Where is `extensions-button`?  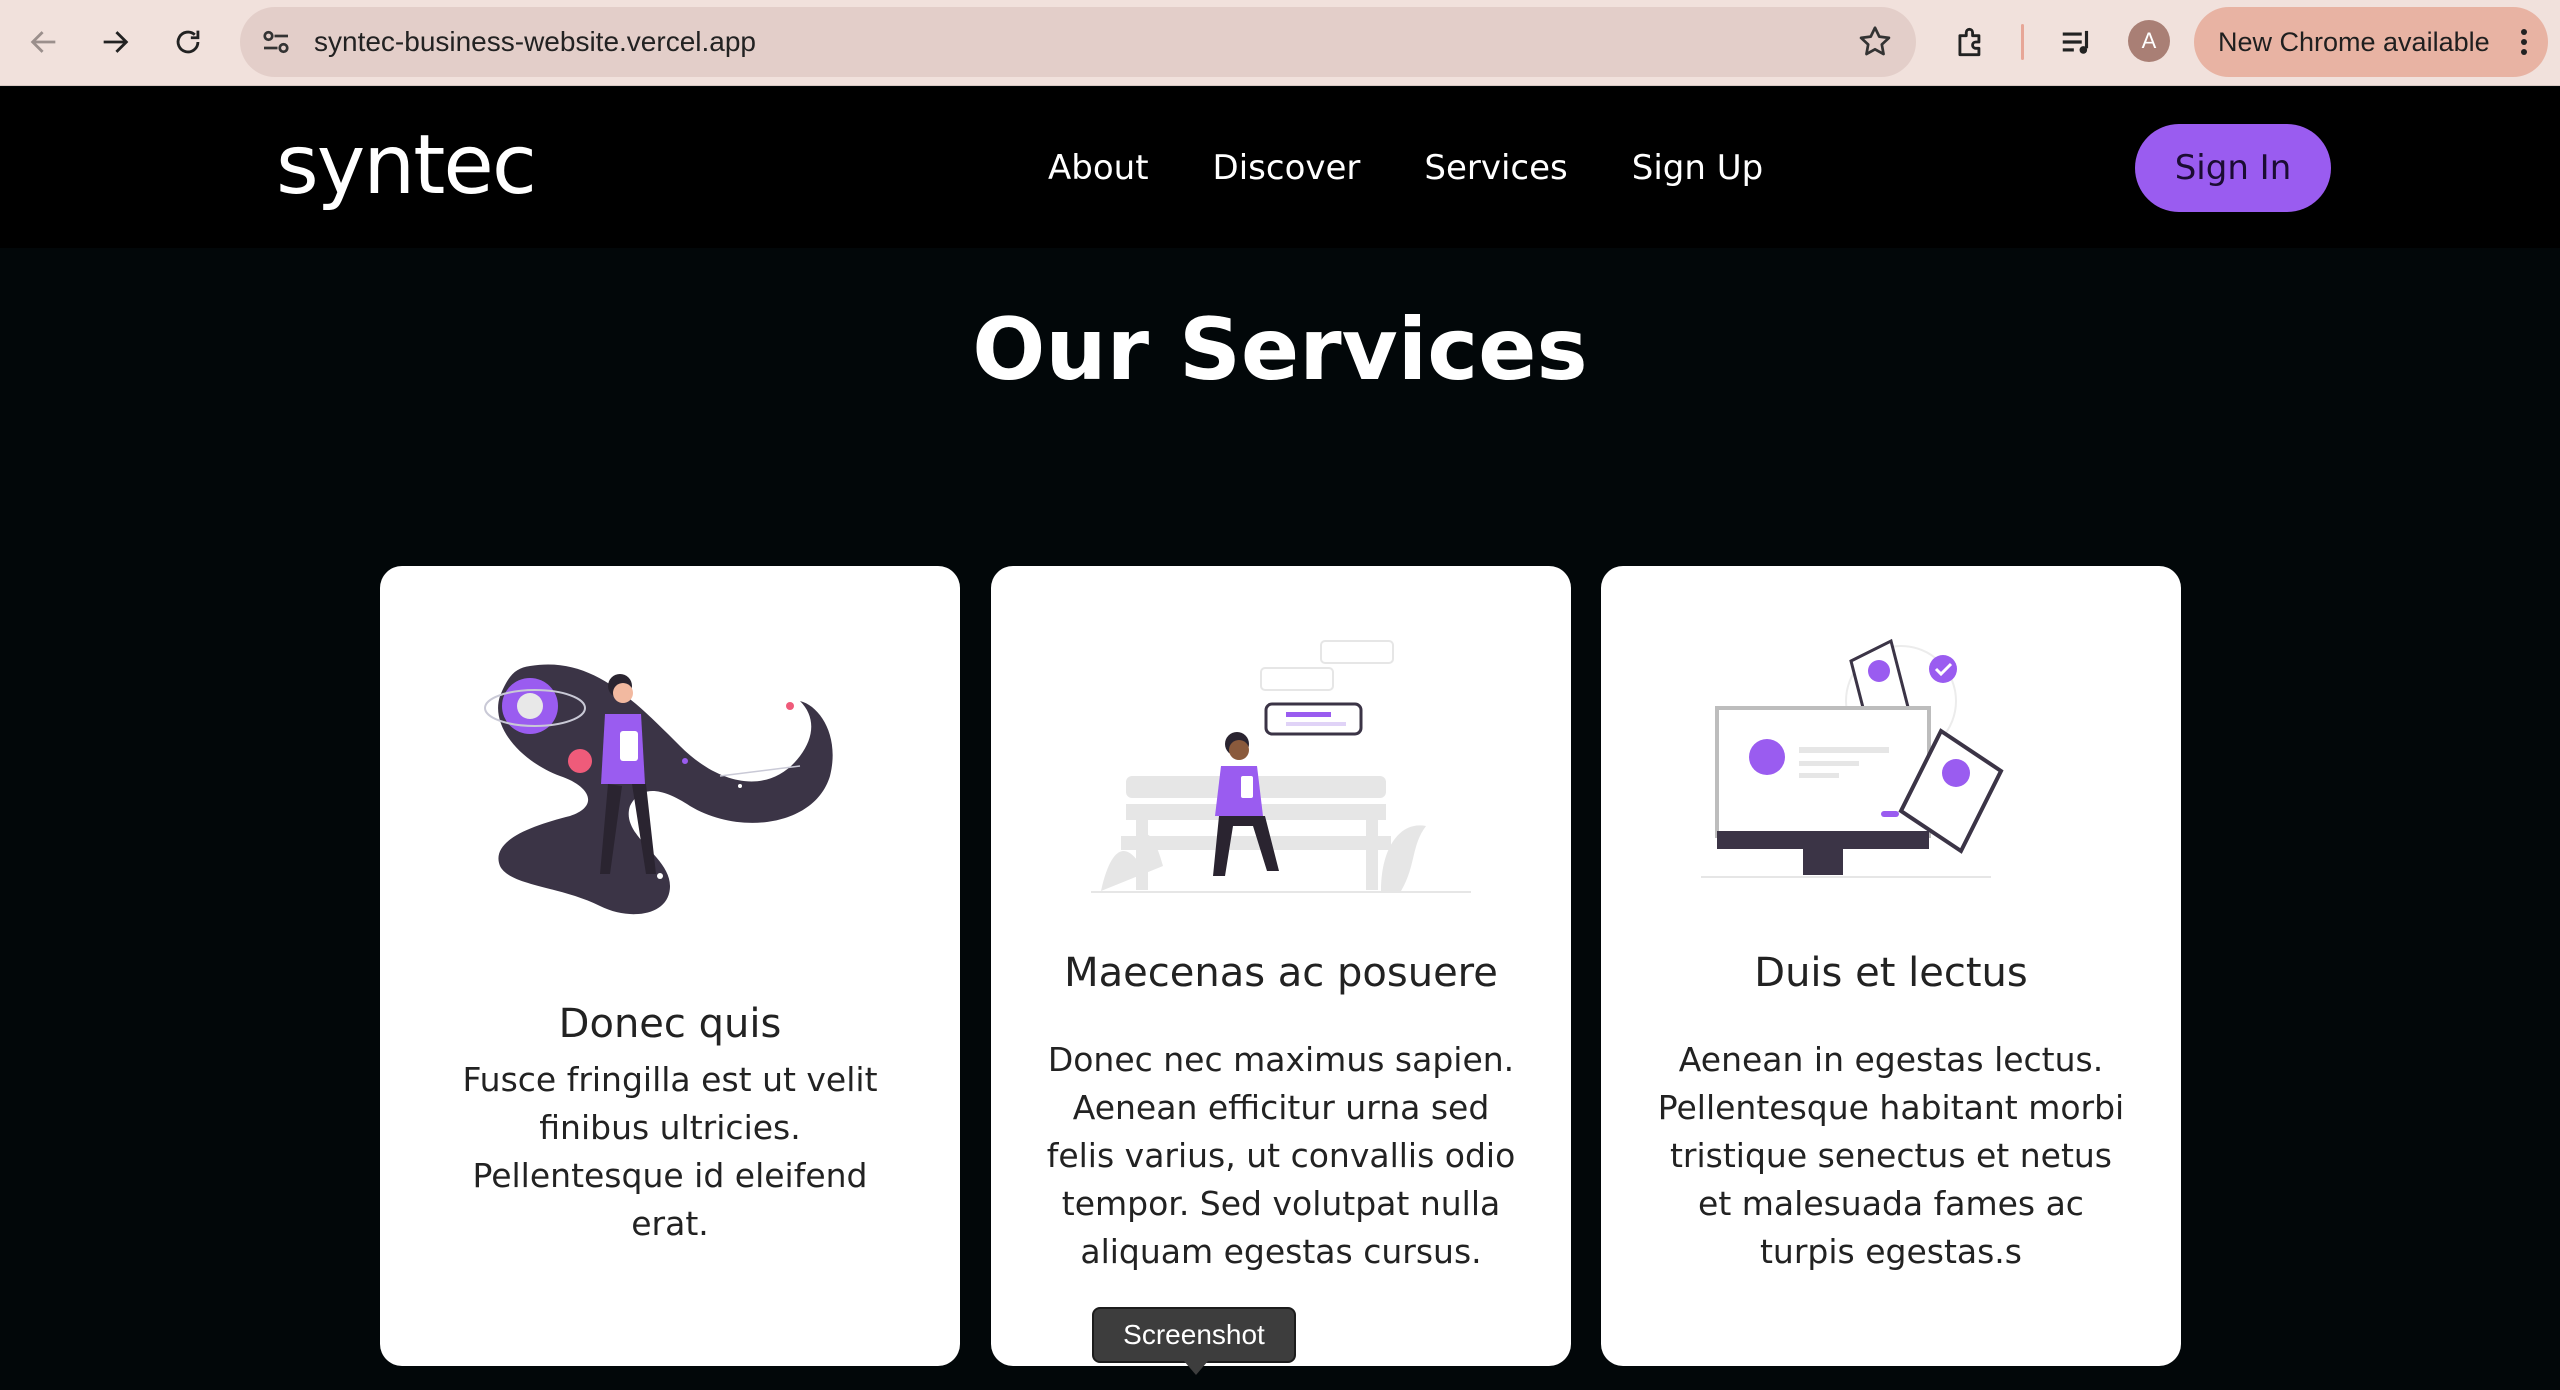 extensions-button is located at coordinates (1971, 42).